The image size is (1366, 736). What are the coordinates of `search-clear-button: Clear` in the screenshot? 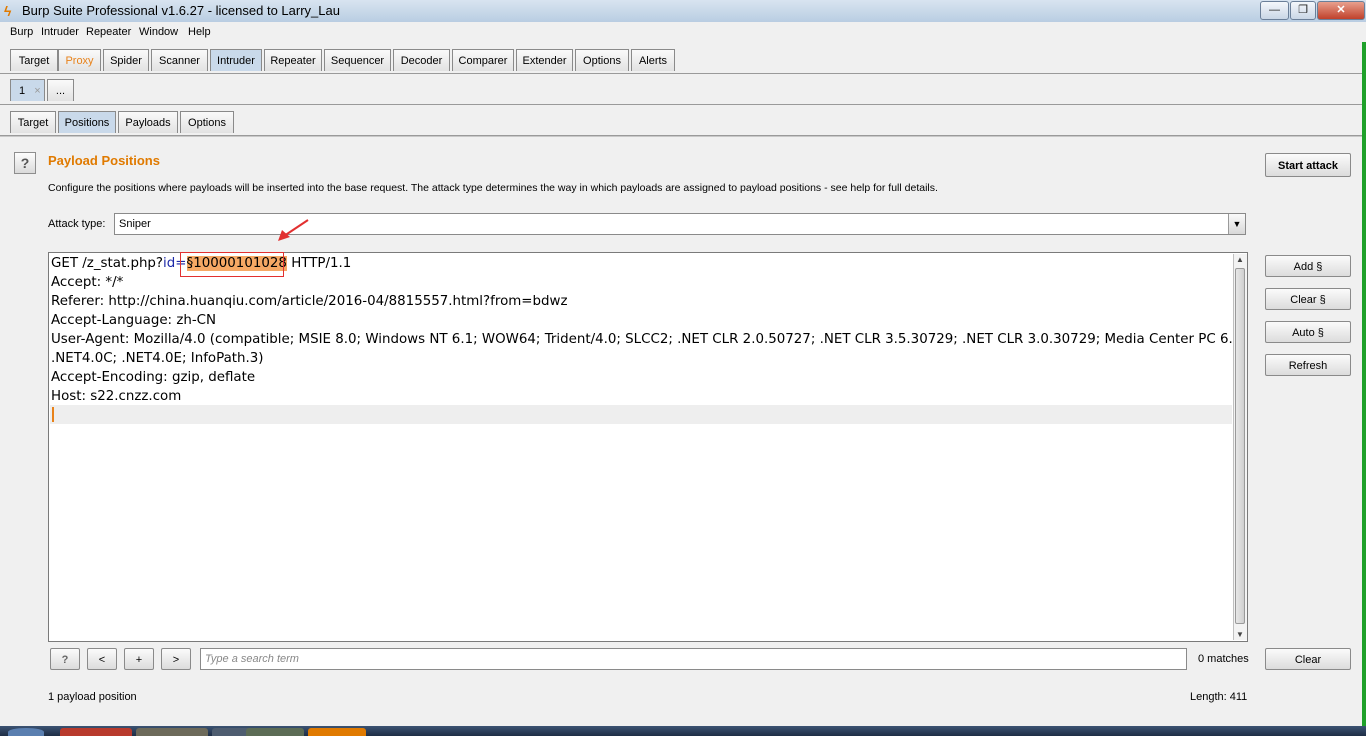 It's located at (1308, 659).